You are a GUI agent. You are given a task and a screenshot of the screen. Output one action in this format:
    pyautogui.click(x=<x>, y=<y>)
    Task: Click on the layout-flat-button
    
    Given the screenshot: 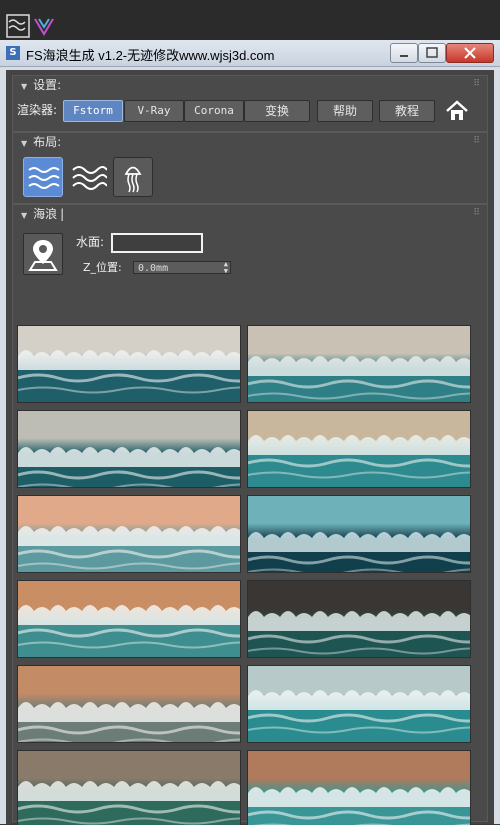 What is the action you would take?
    pyautogui.click(x=43, y=177)
    